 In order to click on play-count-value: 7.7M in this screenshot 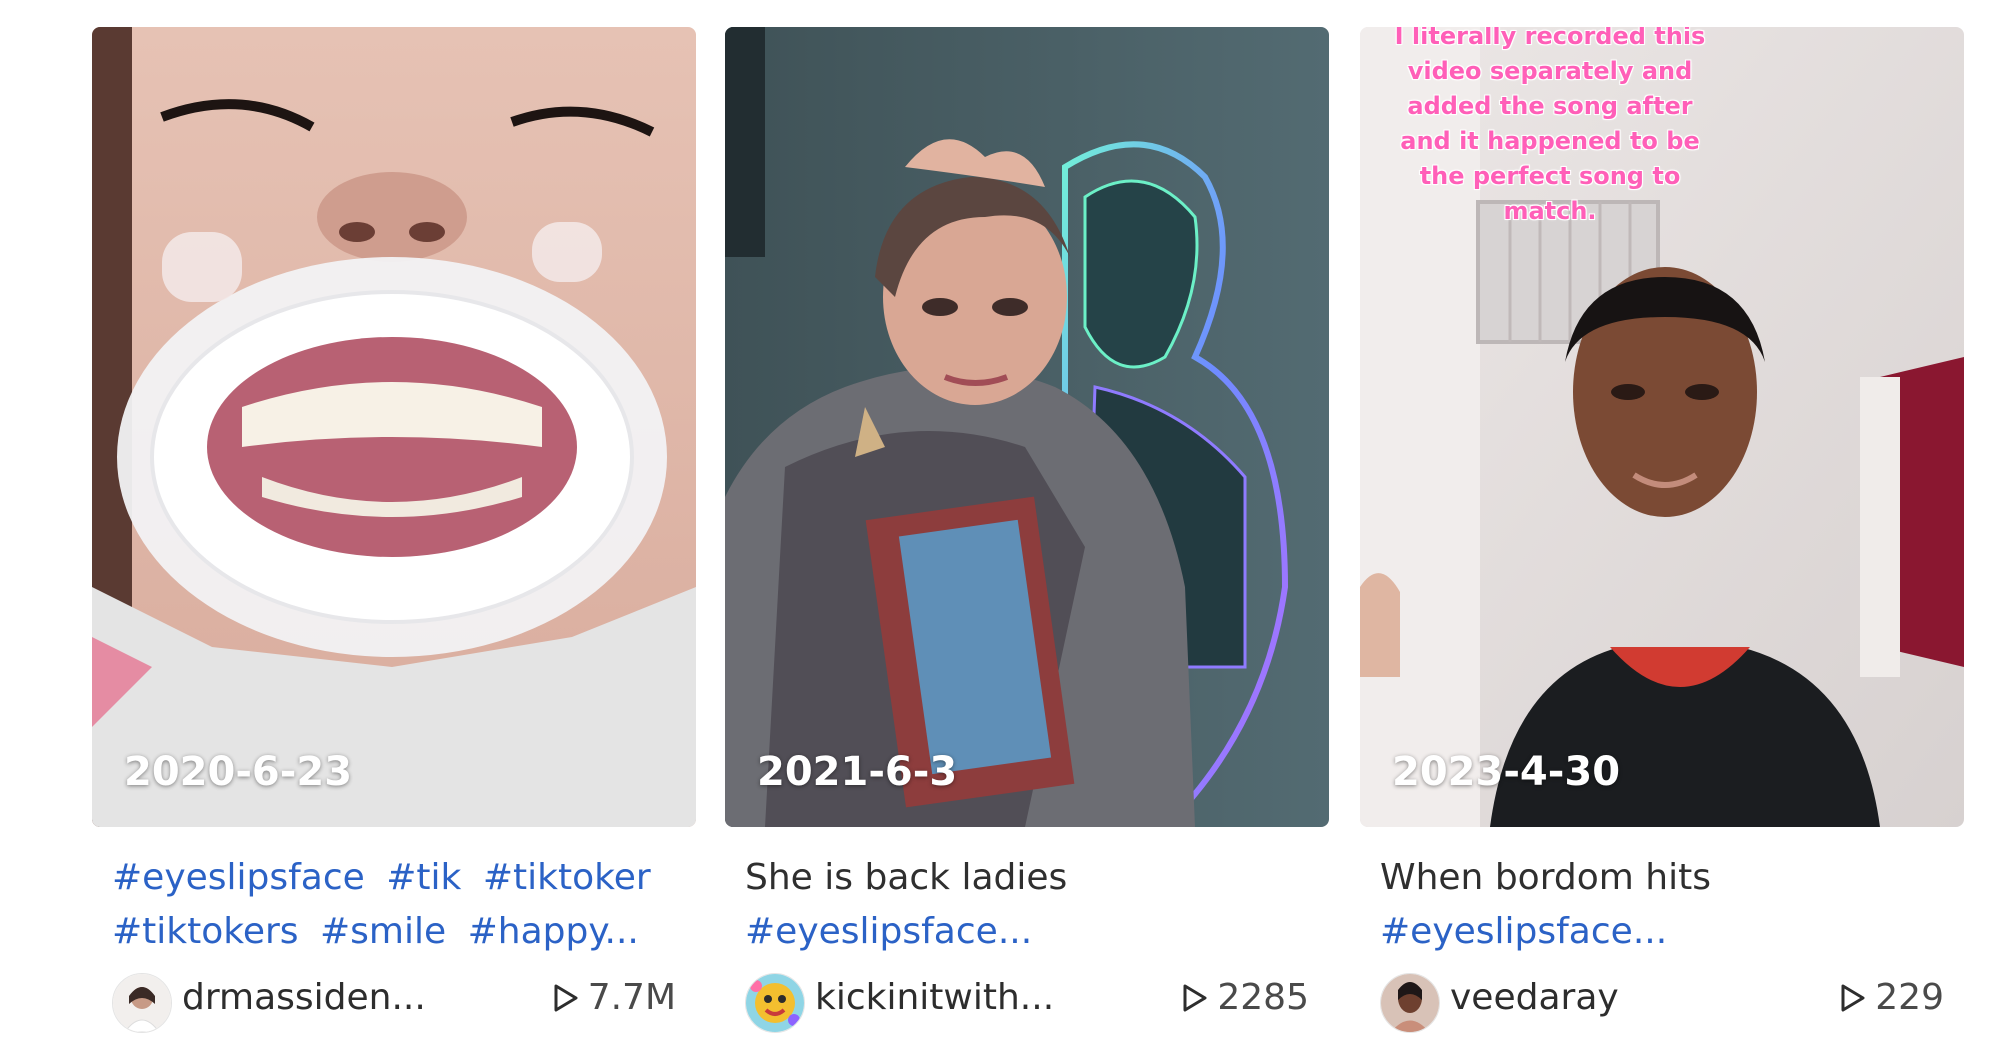, I will do `click(631, 997)`.